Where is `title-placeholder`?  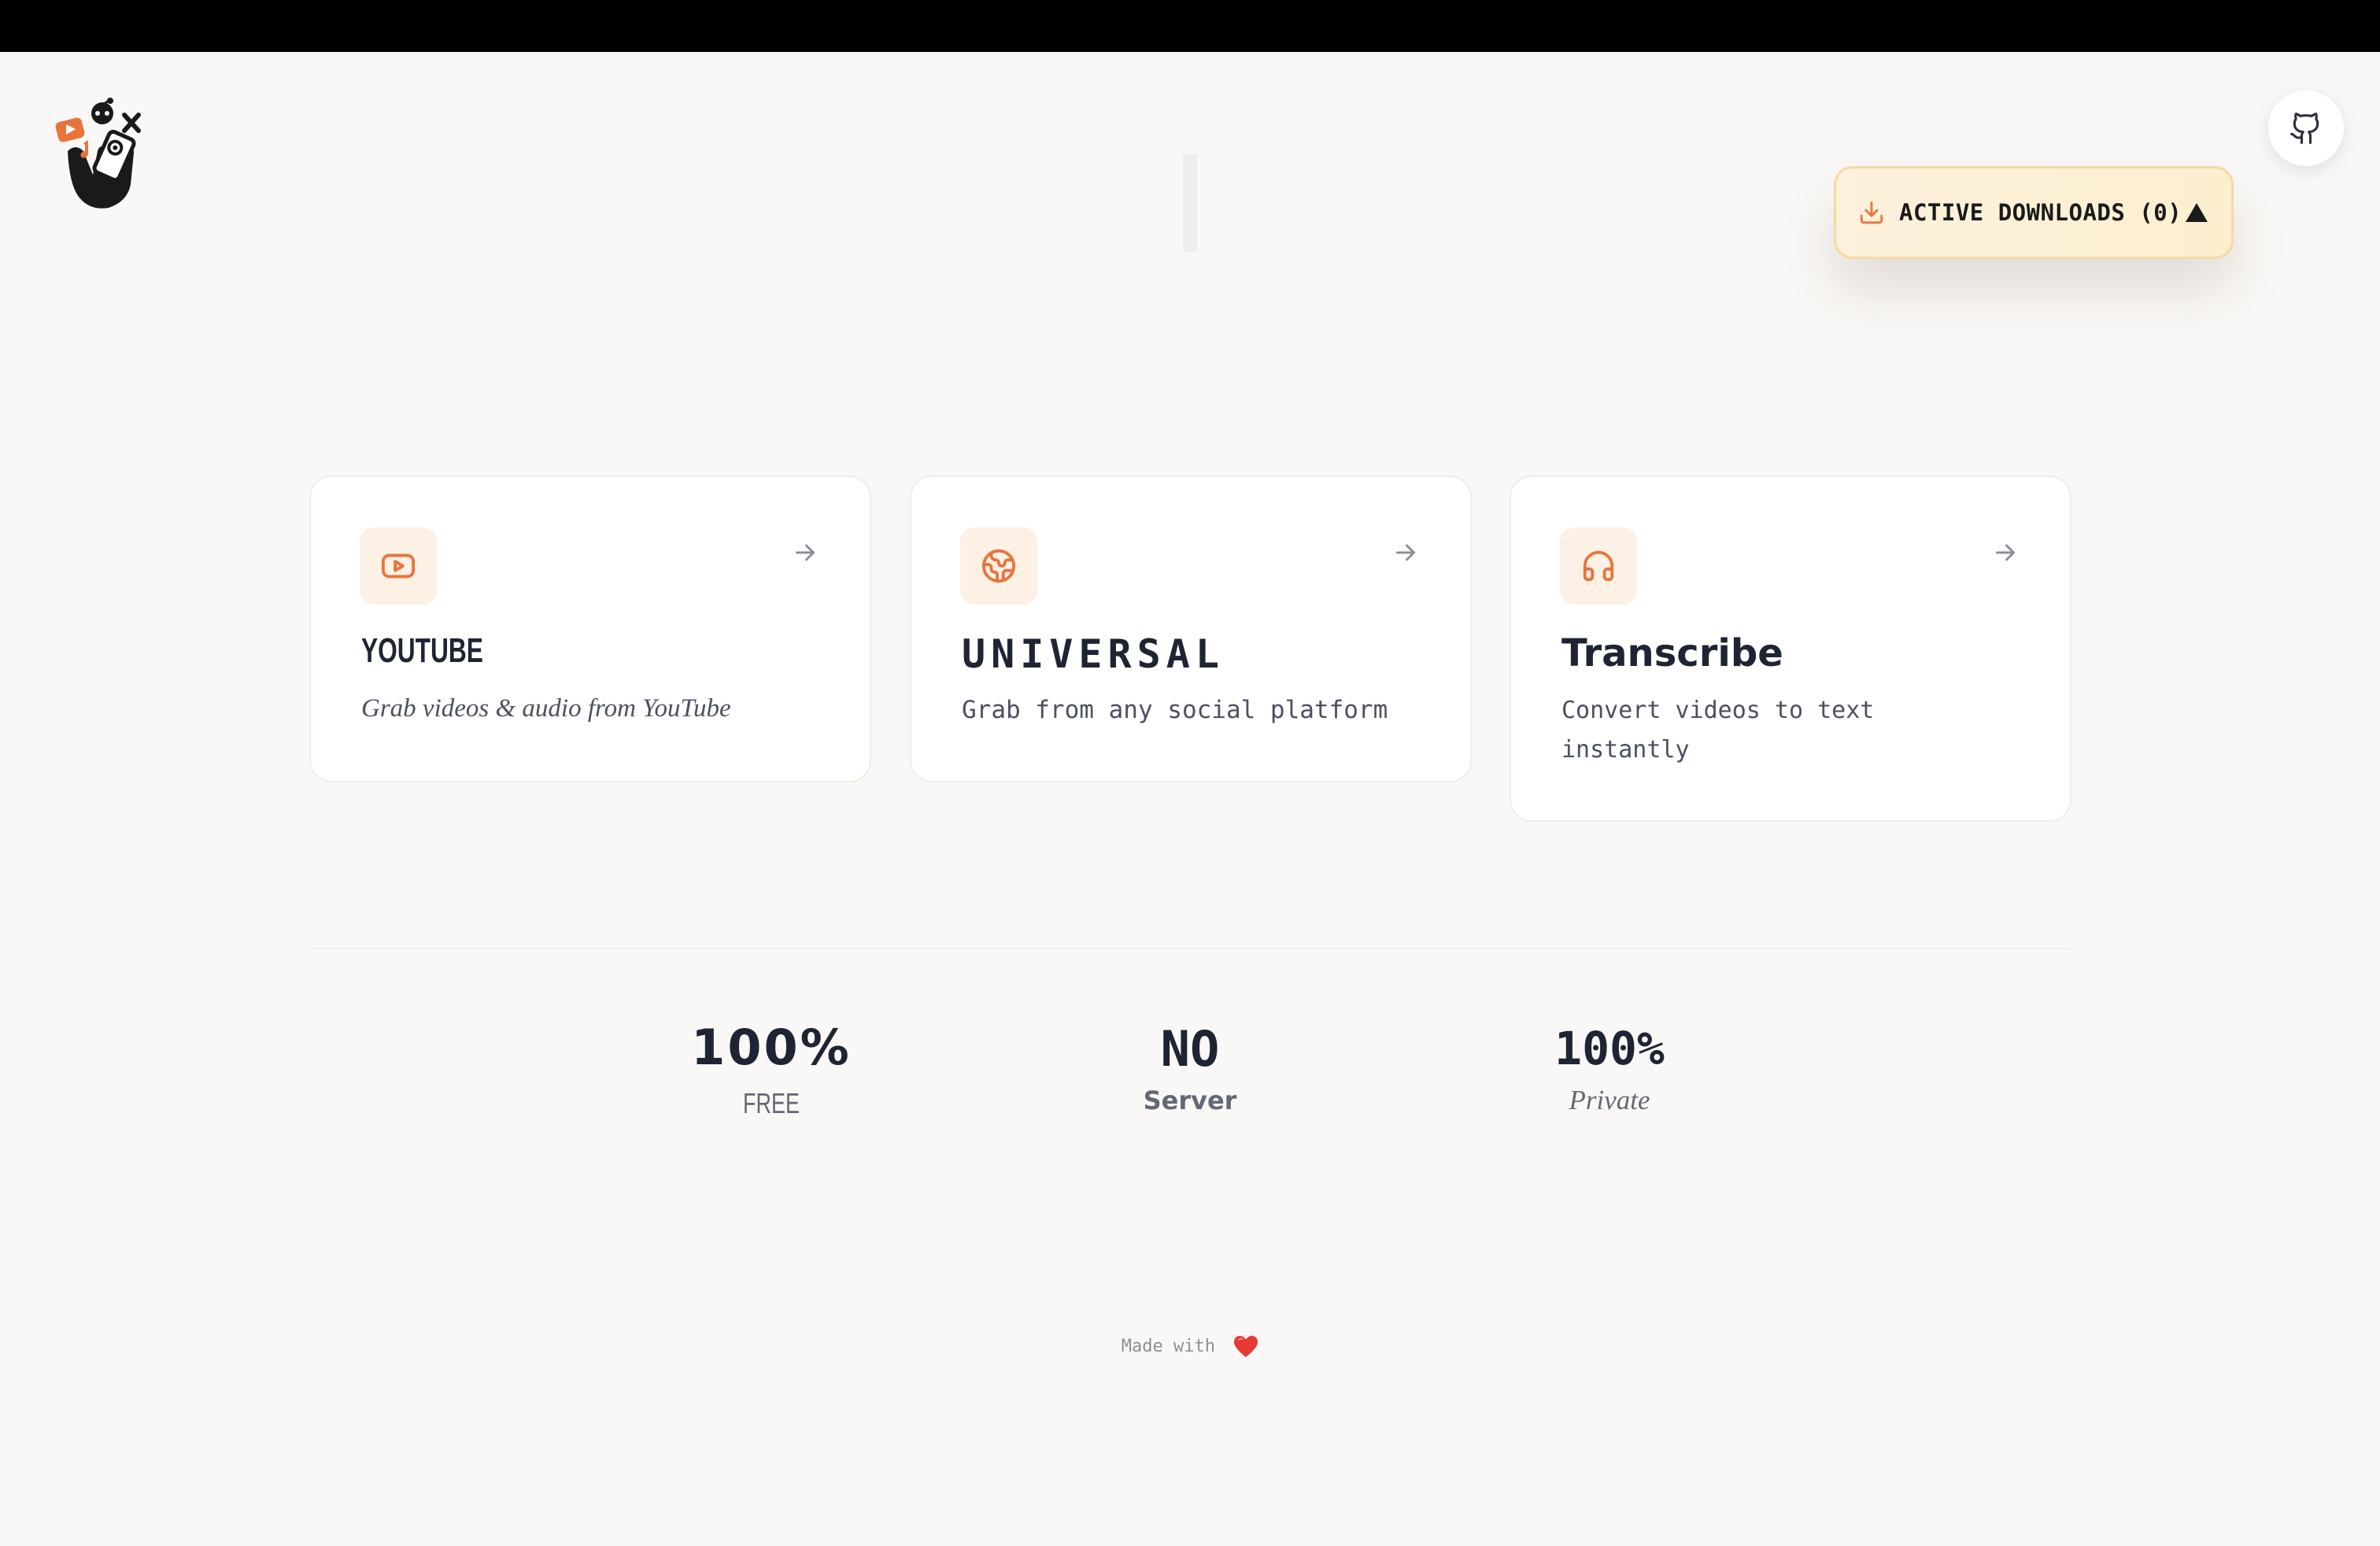
title-placeholder is located at coordinates (1190, 203).